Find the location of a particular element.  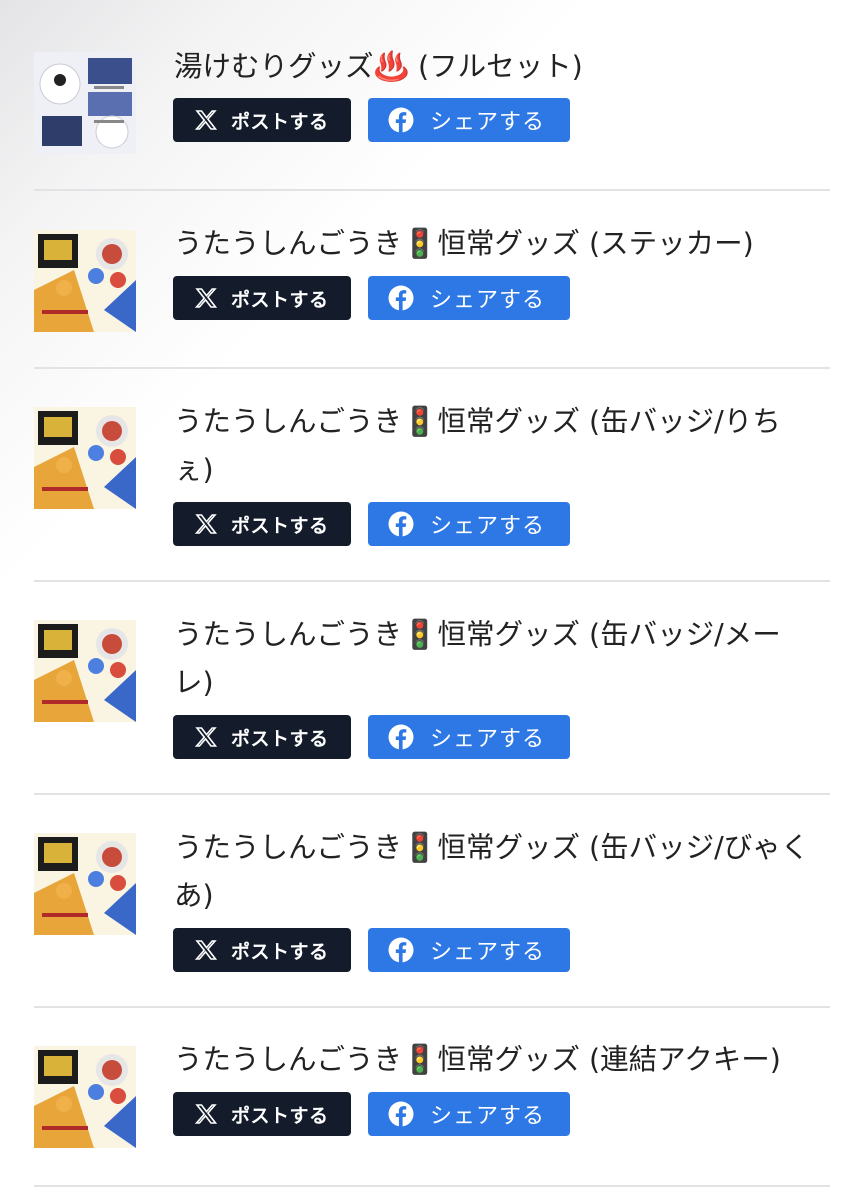

item-title: うたうしんごうき🚦恒常グッズ (缶バッジ/メーレ) is located at coordinates (477, 658).